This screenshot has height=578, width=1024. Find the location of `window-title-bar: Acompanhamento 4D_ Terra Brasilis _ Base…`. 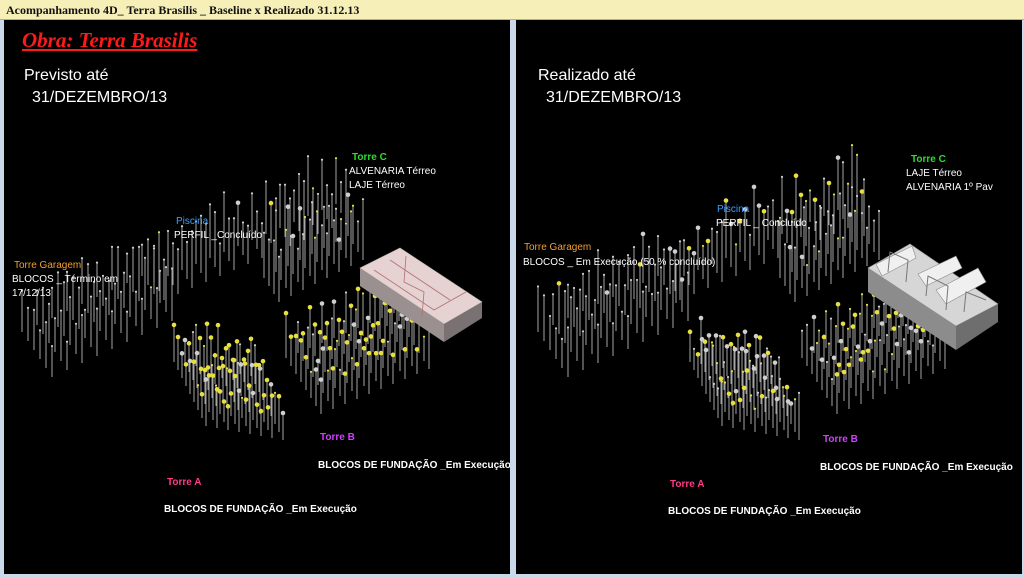

window-title-bar: Acompanhamento 4D_ Terra Brasilis _ Base… is located at coordinates (512, 10).